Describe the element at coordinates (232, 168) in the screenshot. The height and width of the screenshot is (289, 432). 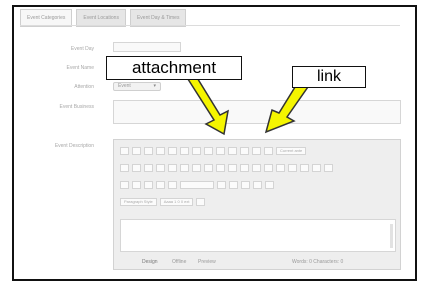
I see `row-button` at that location.